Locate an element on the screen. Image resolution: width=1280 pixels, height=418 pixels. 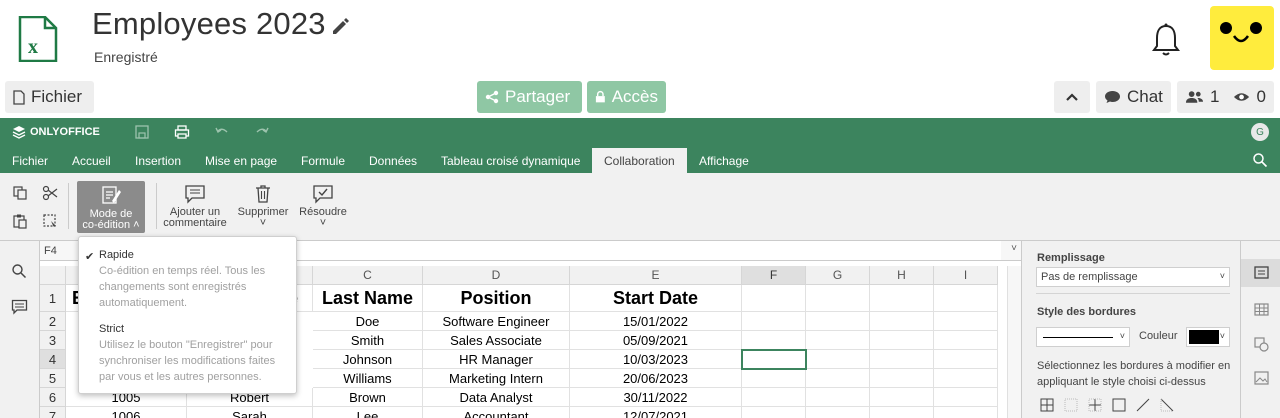
cell-reference: F4 is located at coordinates (50, 251).